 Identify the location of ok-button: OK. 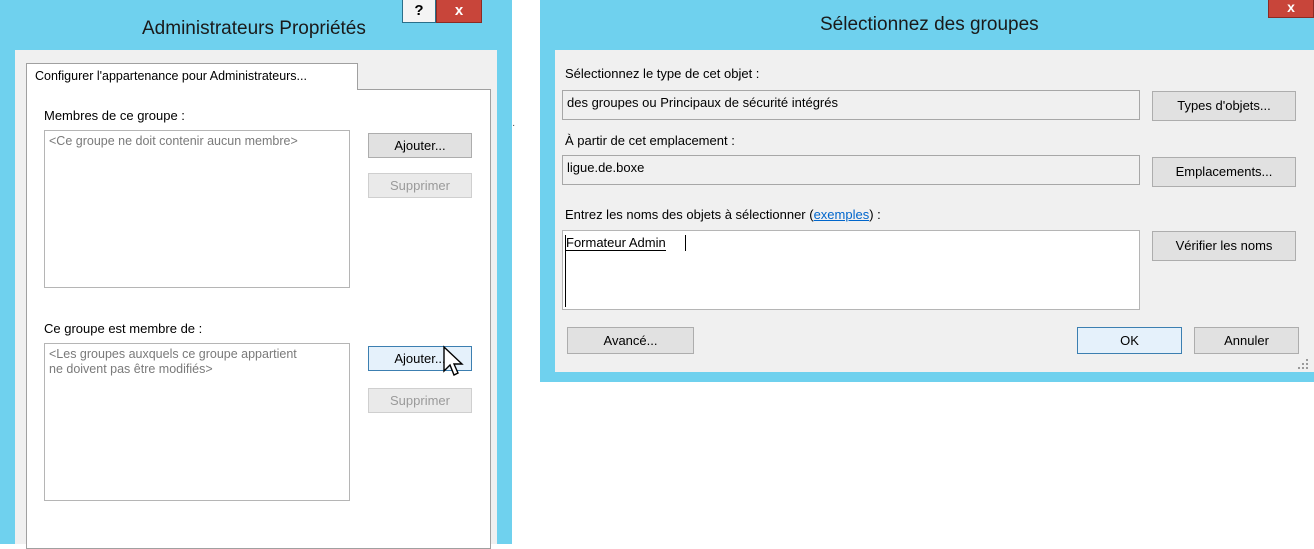
(1129, 340).